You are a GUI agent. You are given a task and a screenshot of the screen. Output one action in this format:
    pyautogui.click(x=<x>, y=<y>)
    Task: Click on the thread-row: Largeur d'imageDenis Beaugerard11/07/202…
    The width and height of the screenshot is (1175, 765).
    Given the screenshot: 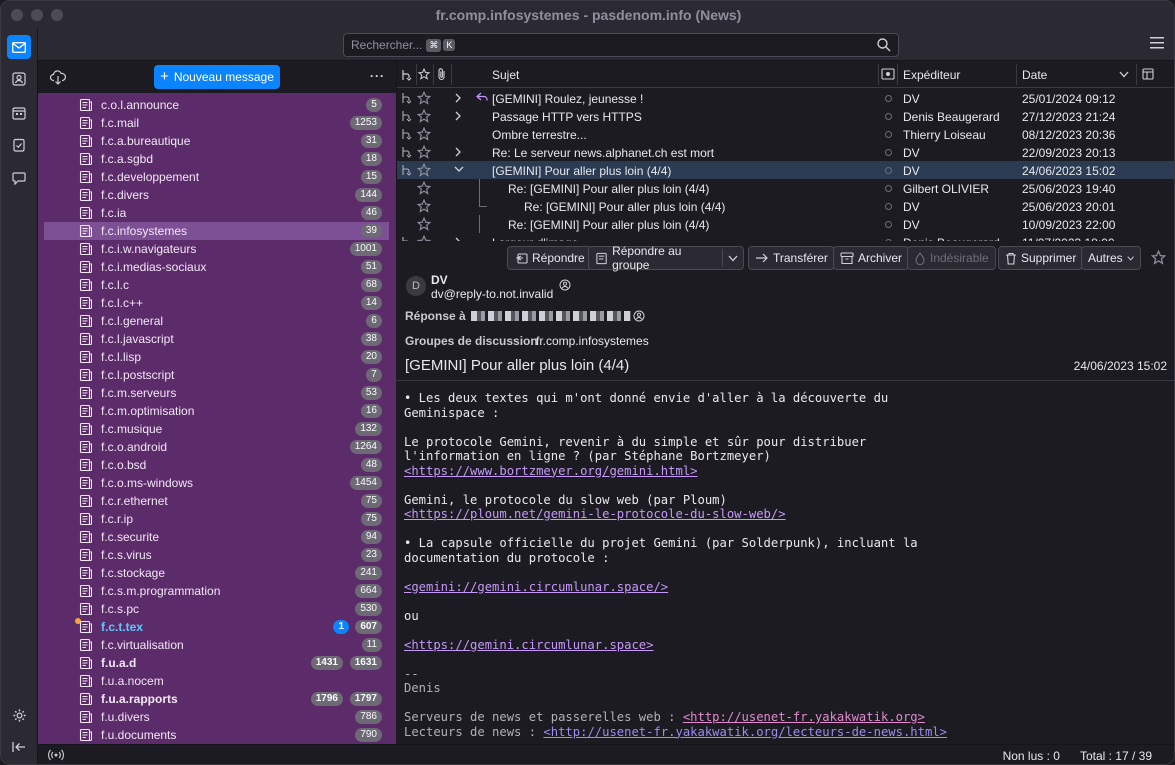 What is the action you would take?
    pyautogui.click(x=785, y=237)
    